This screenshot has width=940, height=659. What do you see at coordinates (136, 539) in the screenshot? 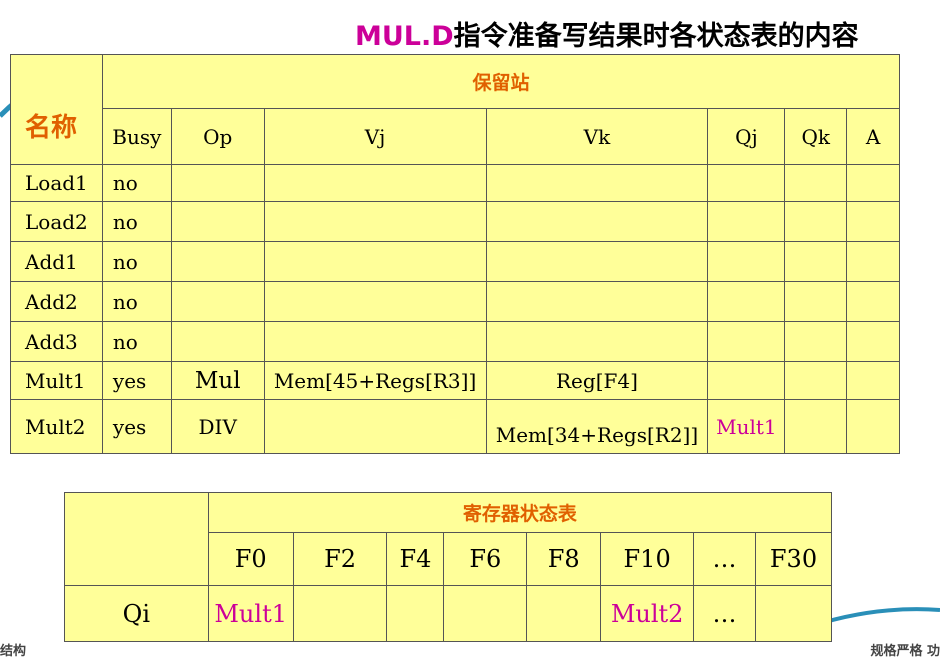
I see `register-corner-cell` at bounding box center [136, 539].